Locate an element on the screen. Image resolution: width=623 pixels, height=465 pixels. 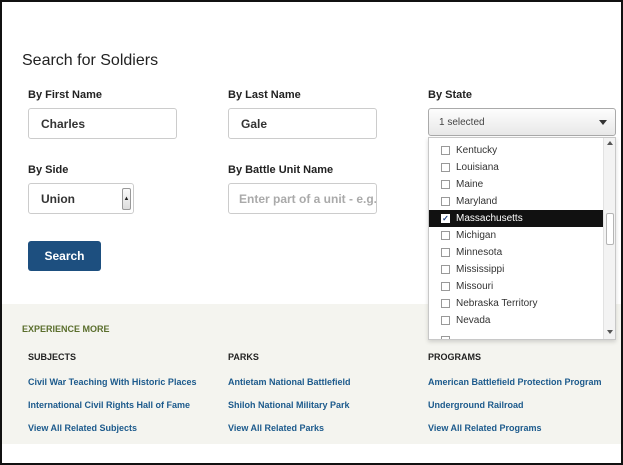
state-option-label: Maine is located at coordinates (470, 184).